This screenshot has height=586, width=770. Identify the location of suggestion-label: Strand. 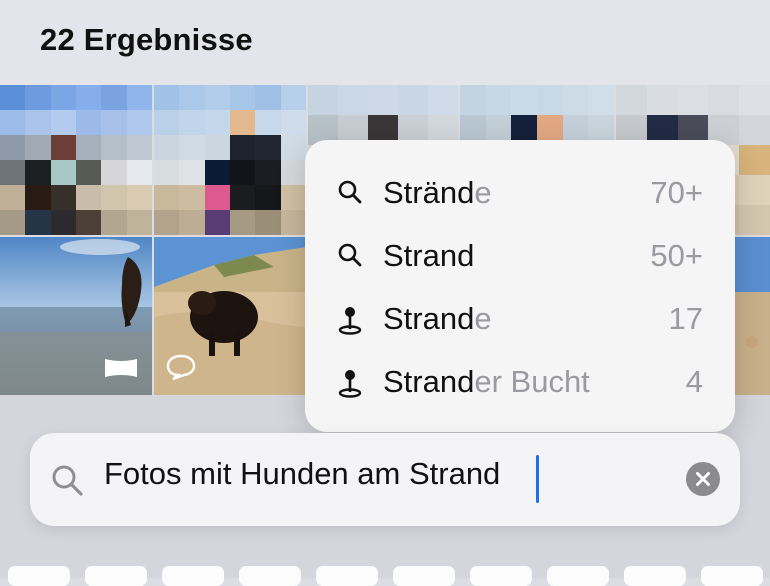
(428, 256).